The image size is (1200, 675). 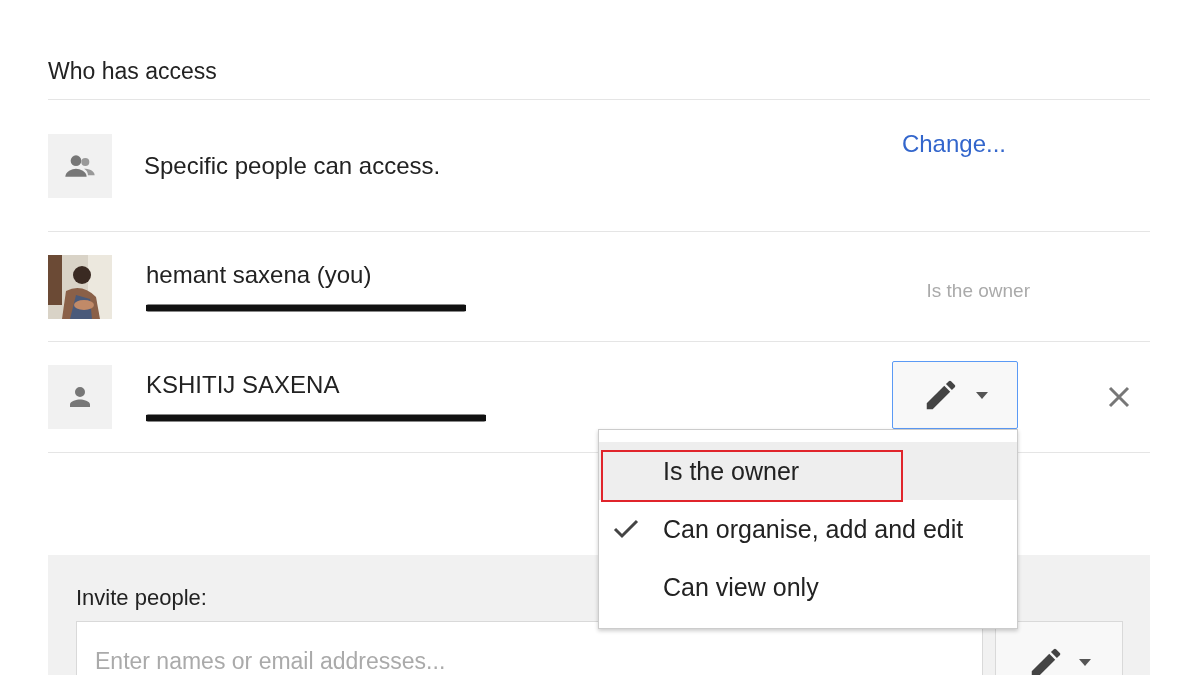 I want to click on people-icon, so click(x=80, y=165).